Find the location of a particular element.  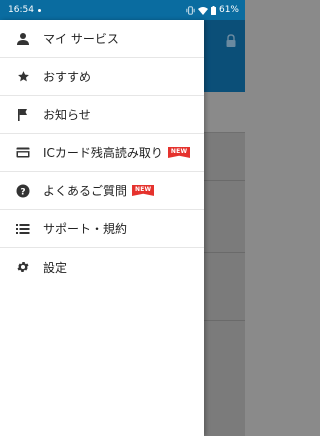

gear-icon is located at coordinates (23, 267).